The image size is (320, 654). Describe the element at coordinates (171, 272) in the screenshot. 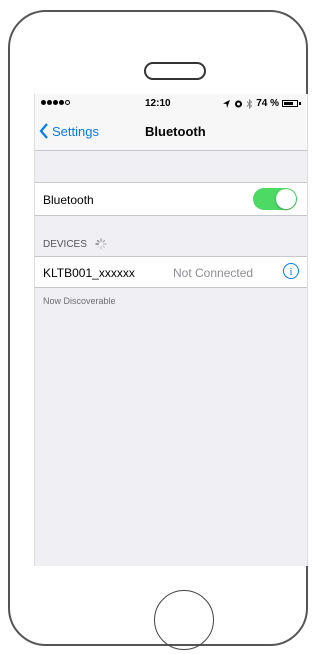

I see `device-row: KLTB001_xxxxxx Not Connected i` at that location.